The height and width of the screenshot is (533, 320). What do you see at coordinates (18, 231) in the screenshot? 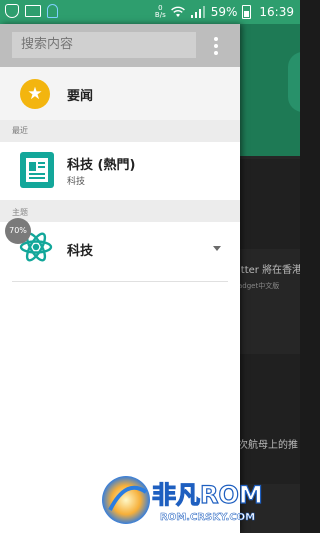
I see `progress-badge: 70%` at bounding box center [18, 231].